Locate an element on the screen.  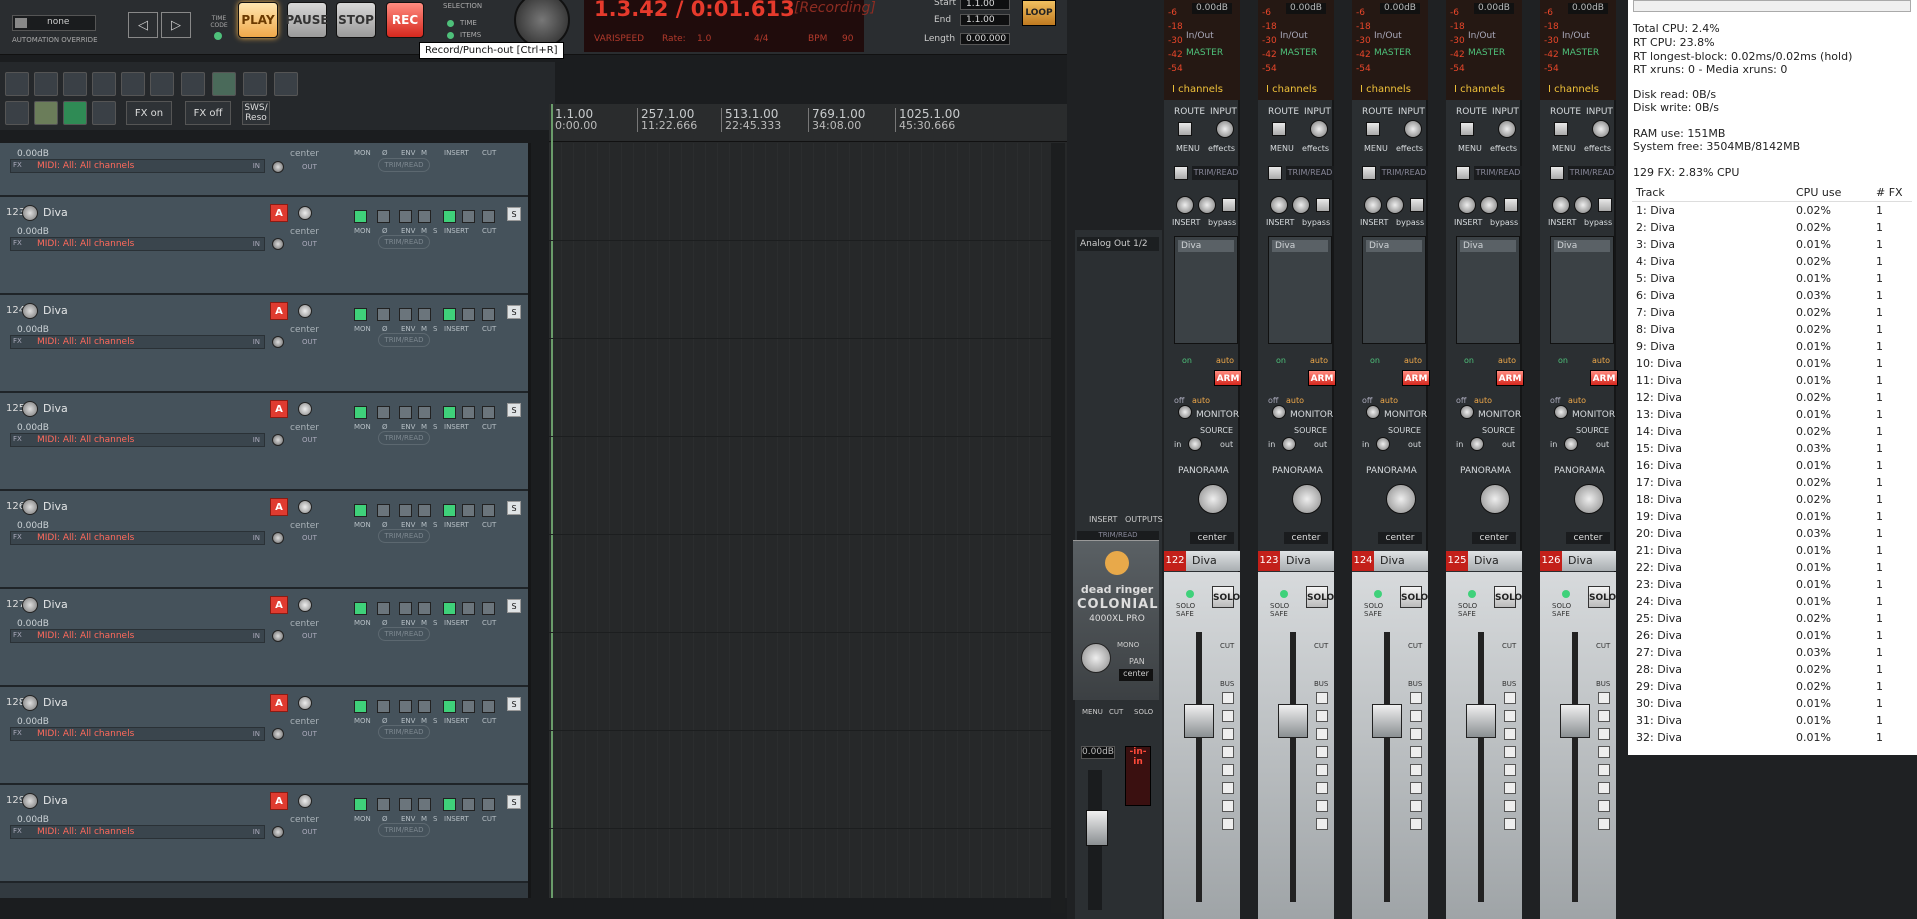
column-track: Track is located at coordinates (1712, 193).